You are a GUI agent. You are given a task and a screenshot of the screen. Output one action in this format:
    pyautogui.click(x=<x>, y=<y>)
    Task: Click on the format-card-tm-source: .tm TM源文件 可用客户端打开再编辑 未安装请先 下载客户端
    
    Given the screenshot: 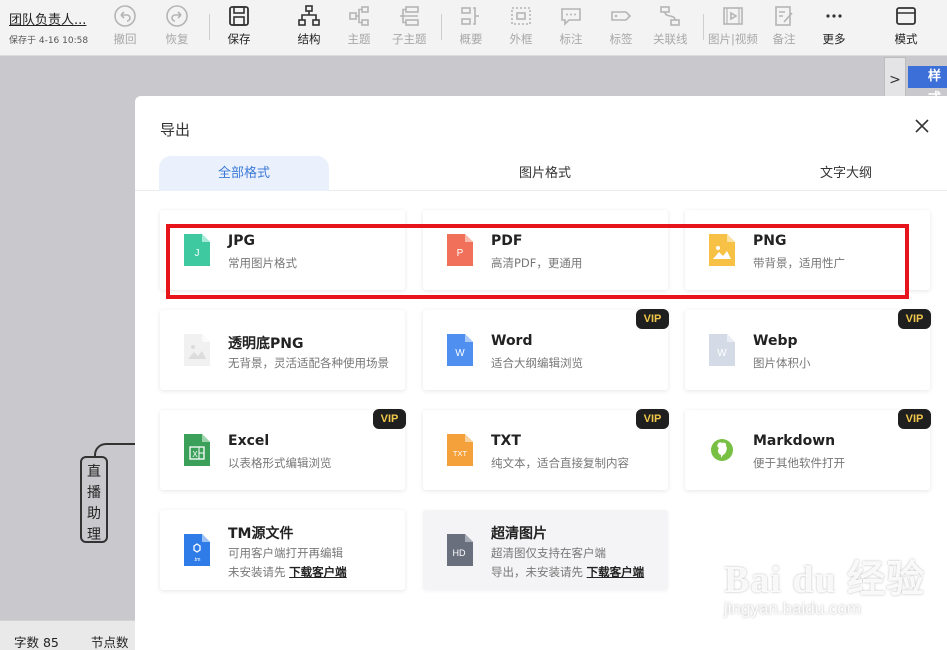 What is the action you would take?
    pyautogui.click(x=282, y=550)
    